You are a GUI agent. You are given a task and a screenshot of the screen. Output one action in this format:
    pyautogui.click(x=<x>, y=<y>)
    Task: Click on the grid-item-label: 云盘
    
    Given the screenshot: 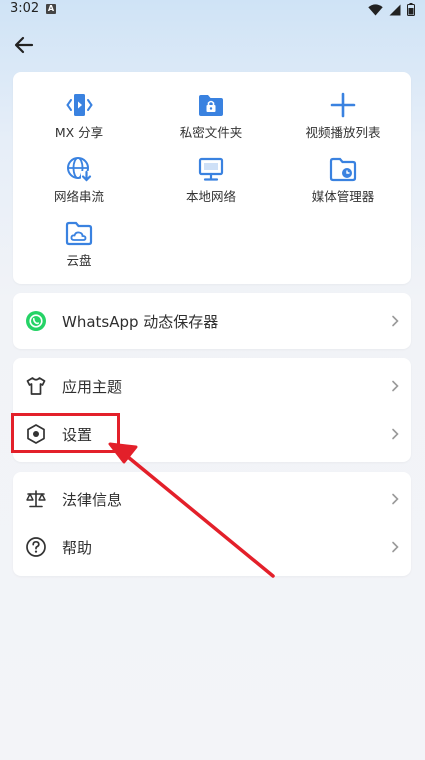 What is the action you would take?
    pyautogui.click(x=79, y=260)
    